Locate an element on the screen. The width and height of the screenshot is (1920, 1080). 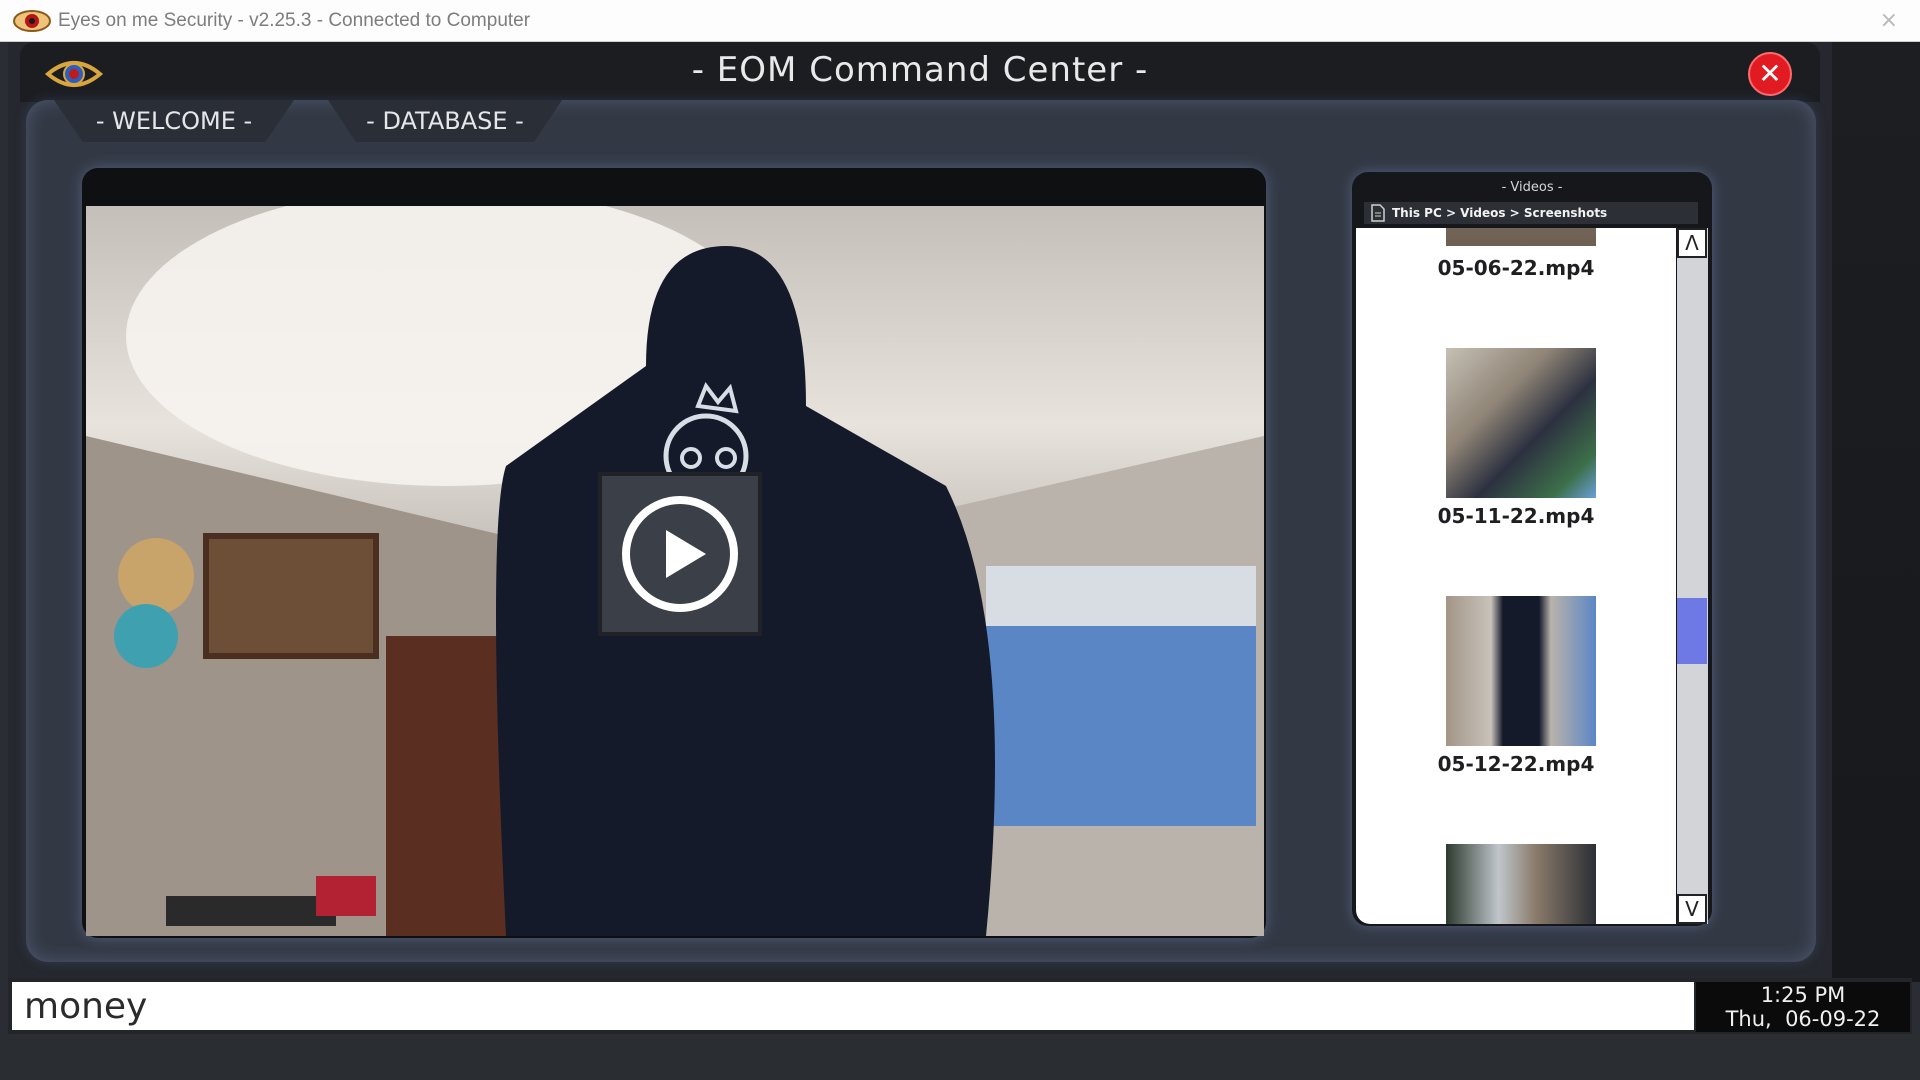
scrollbar-thumb is located at coordinates (1692, 631).